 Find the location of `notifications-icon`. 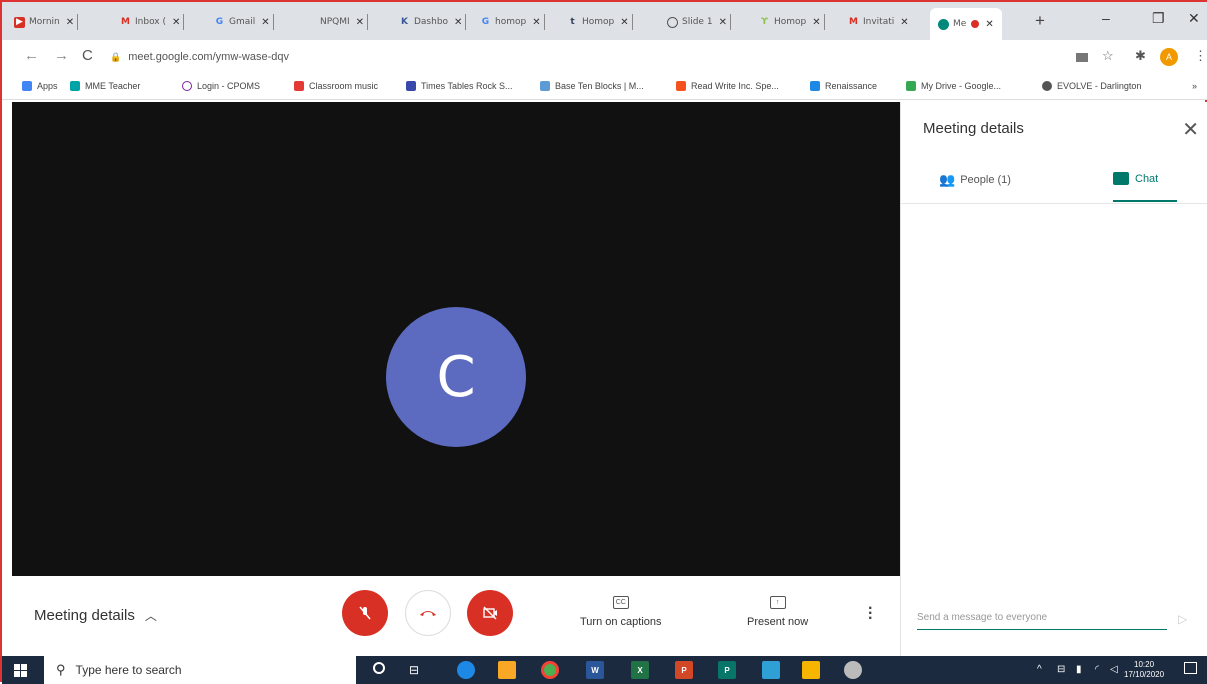

notifications-icon is located at coordinates (1190, 668).